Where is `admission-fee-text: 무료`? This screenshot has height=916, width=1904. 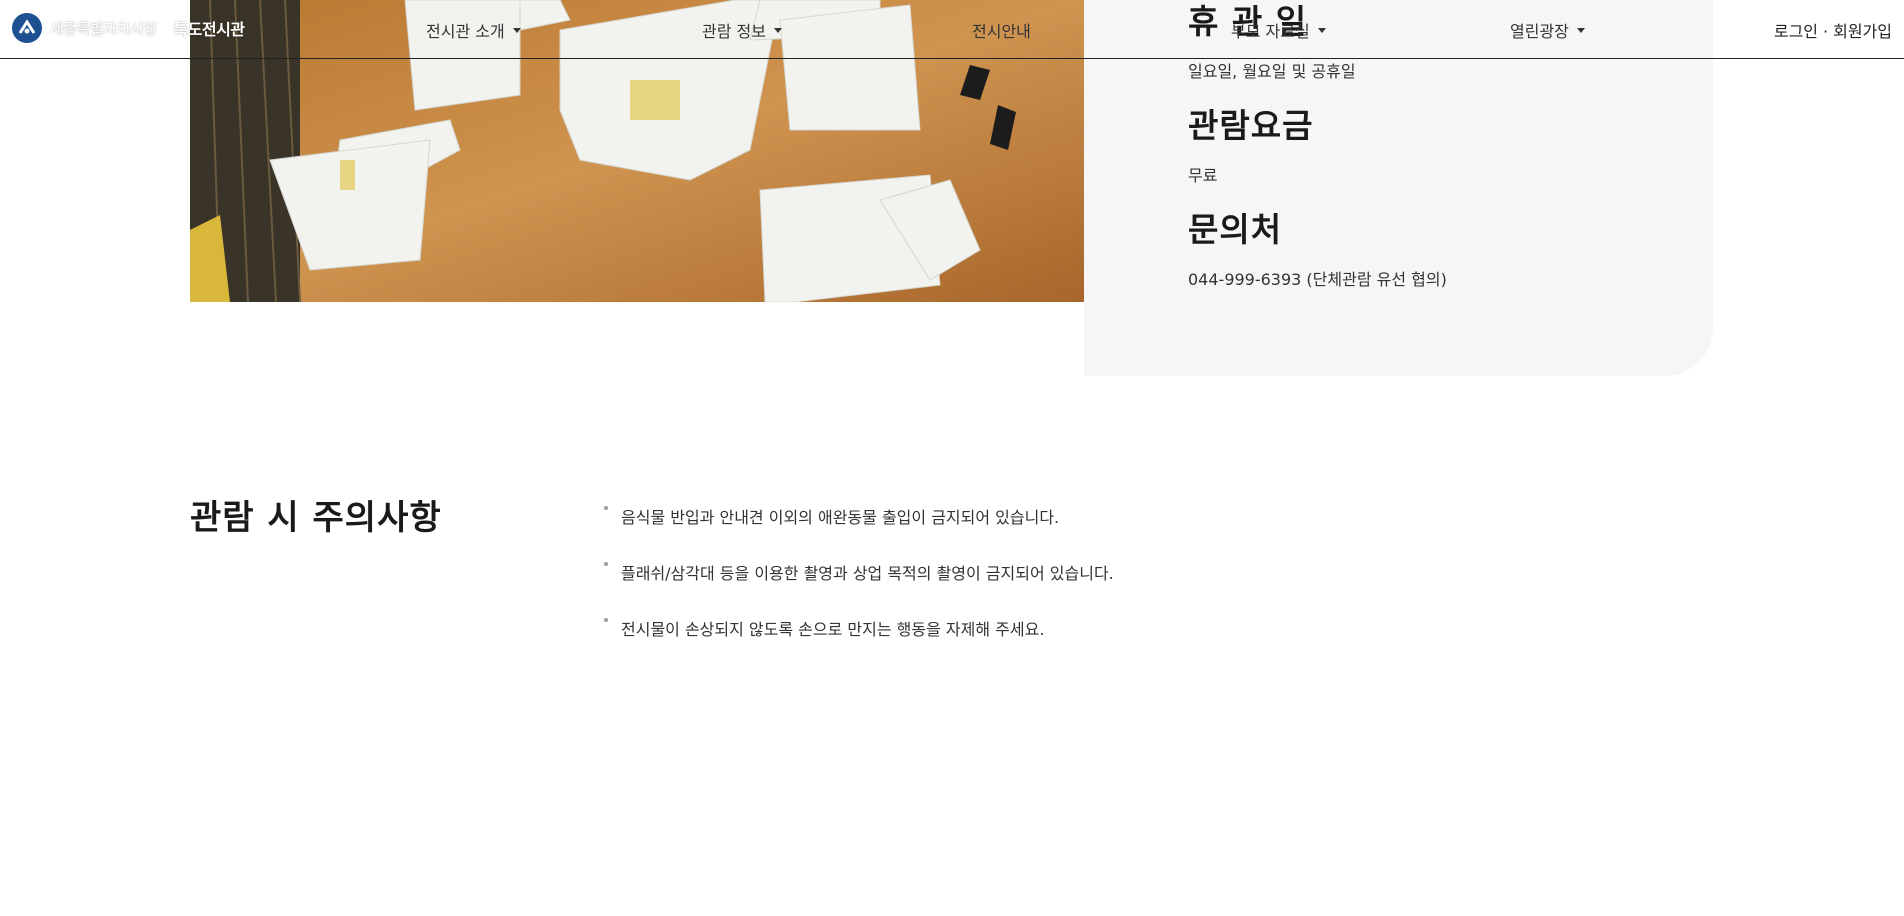
admission-fee-text: 무료 is located at coordinates (1203, 175).